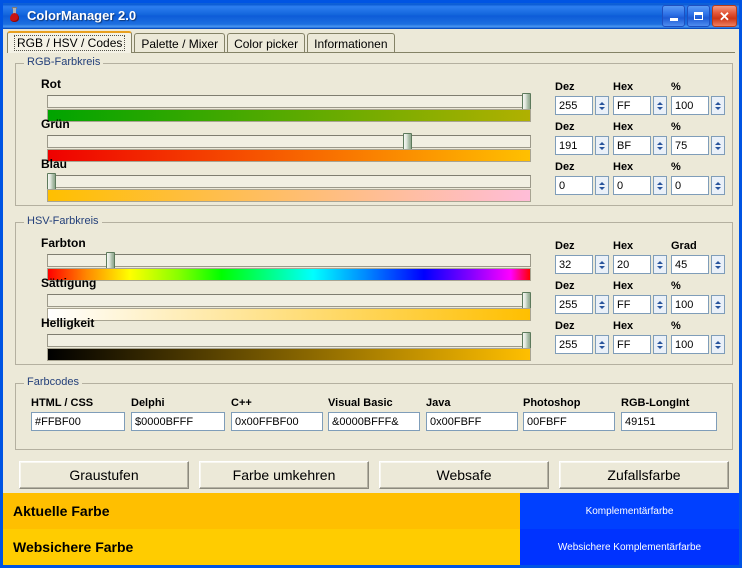 The width and height of the screenshot is (742, 568). What do you see at coordinates (180, 43) in the screenshot?
I see `tab-1: Palette / Mixer` at bounding box center [180, 43].